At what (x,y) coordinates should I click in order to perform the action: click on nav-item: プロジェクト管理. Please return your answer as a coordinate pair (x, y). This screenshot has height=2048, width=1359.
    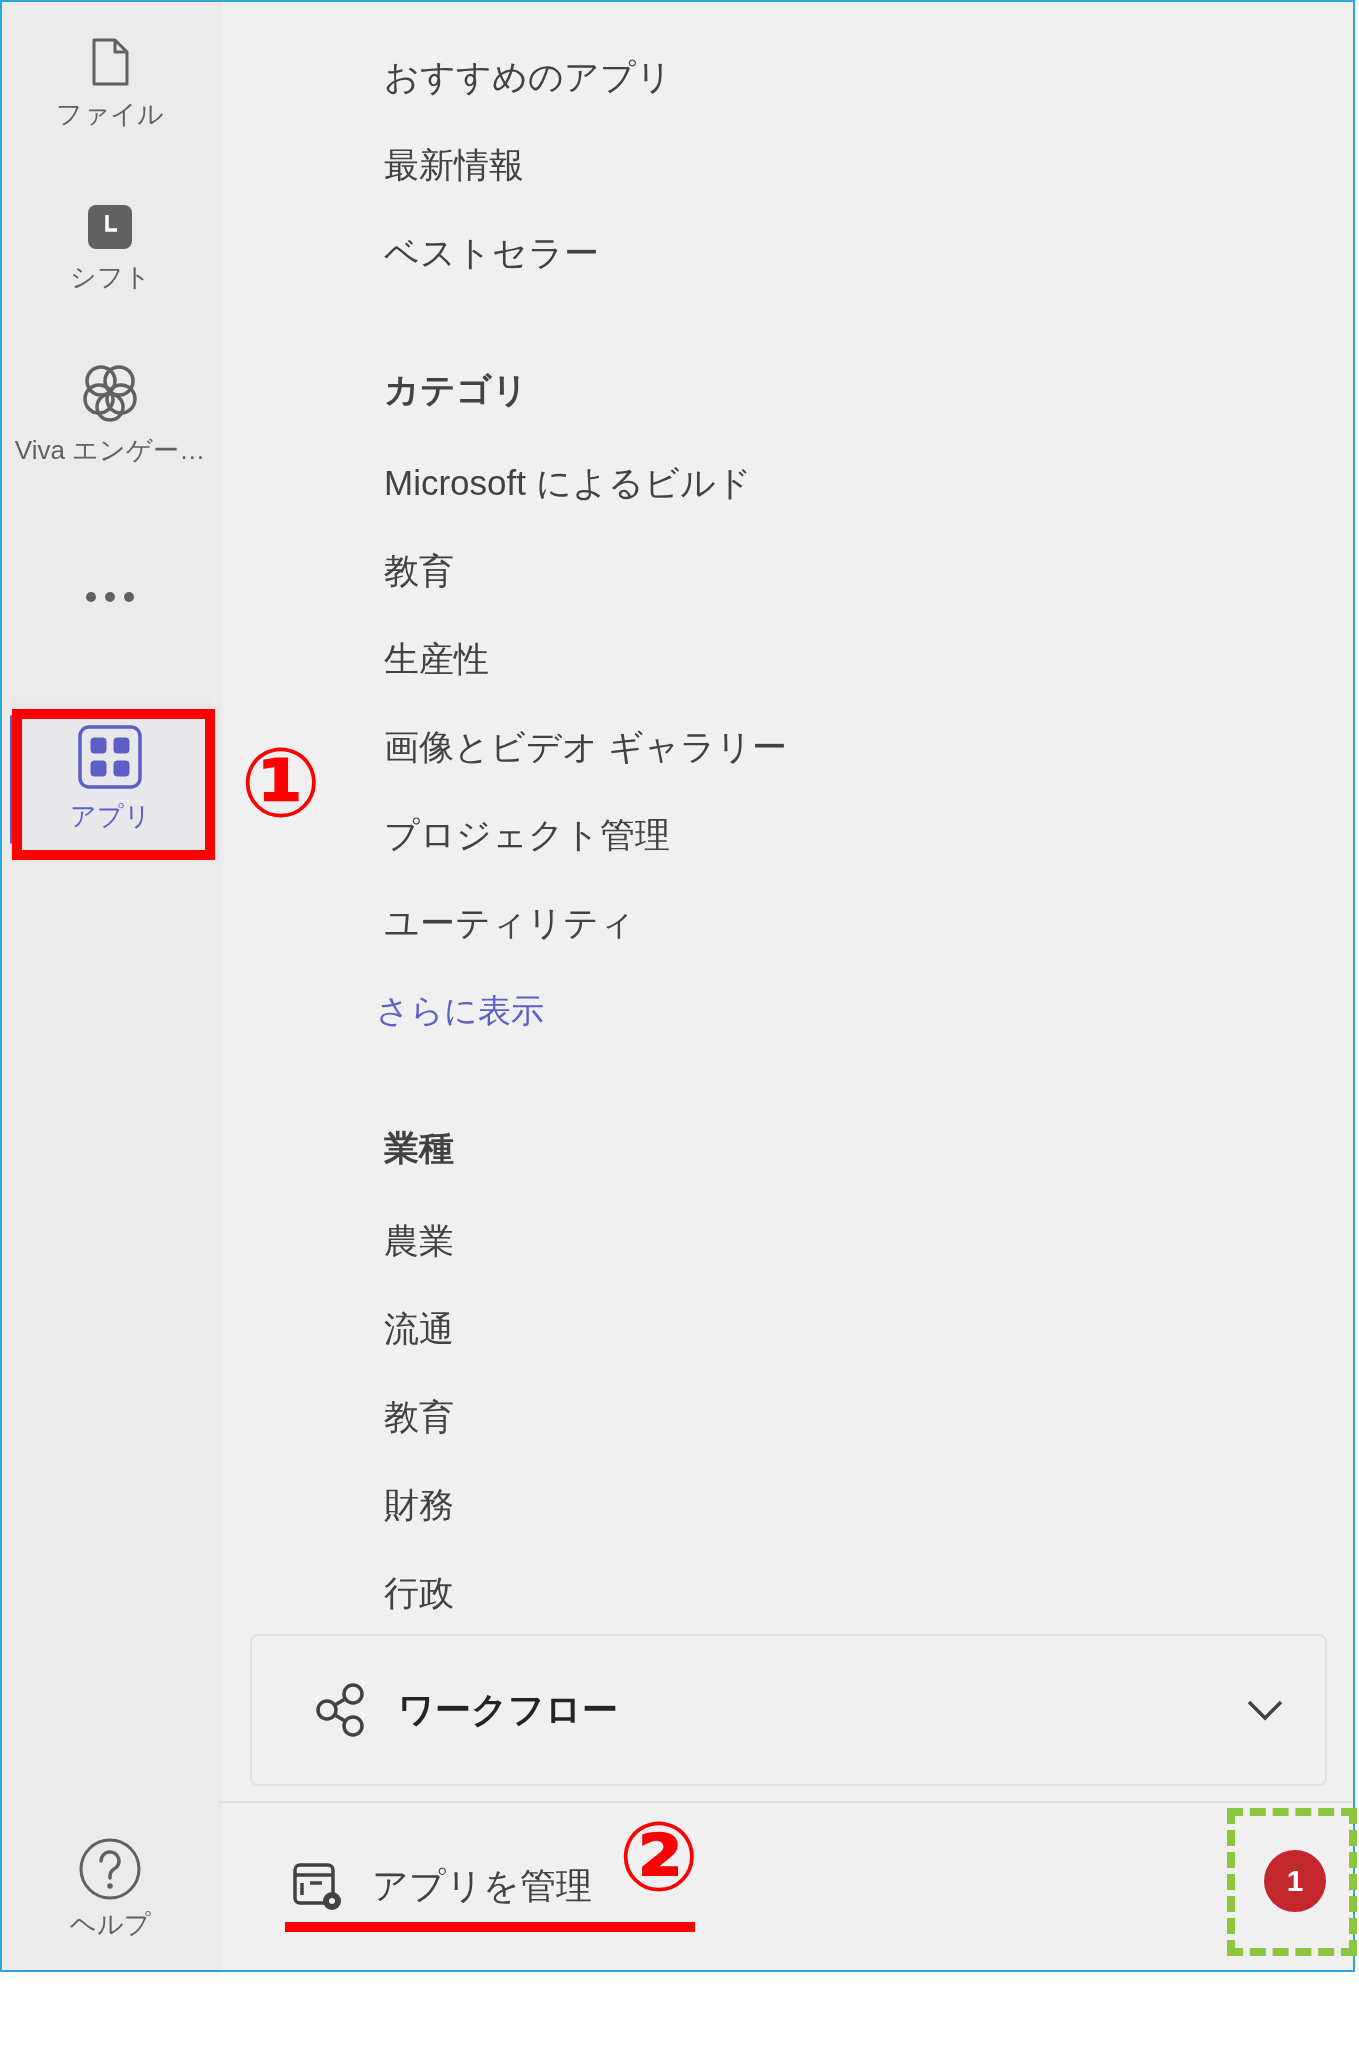
    Looking at the image, I should click on (527, 835).